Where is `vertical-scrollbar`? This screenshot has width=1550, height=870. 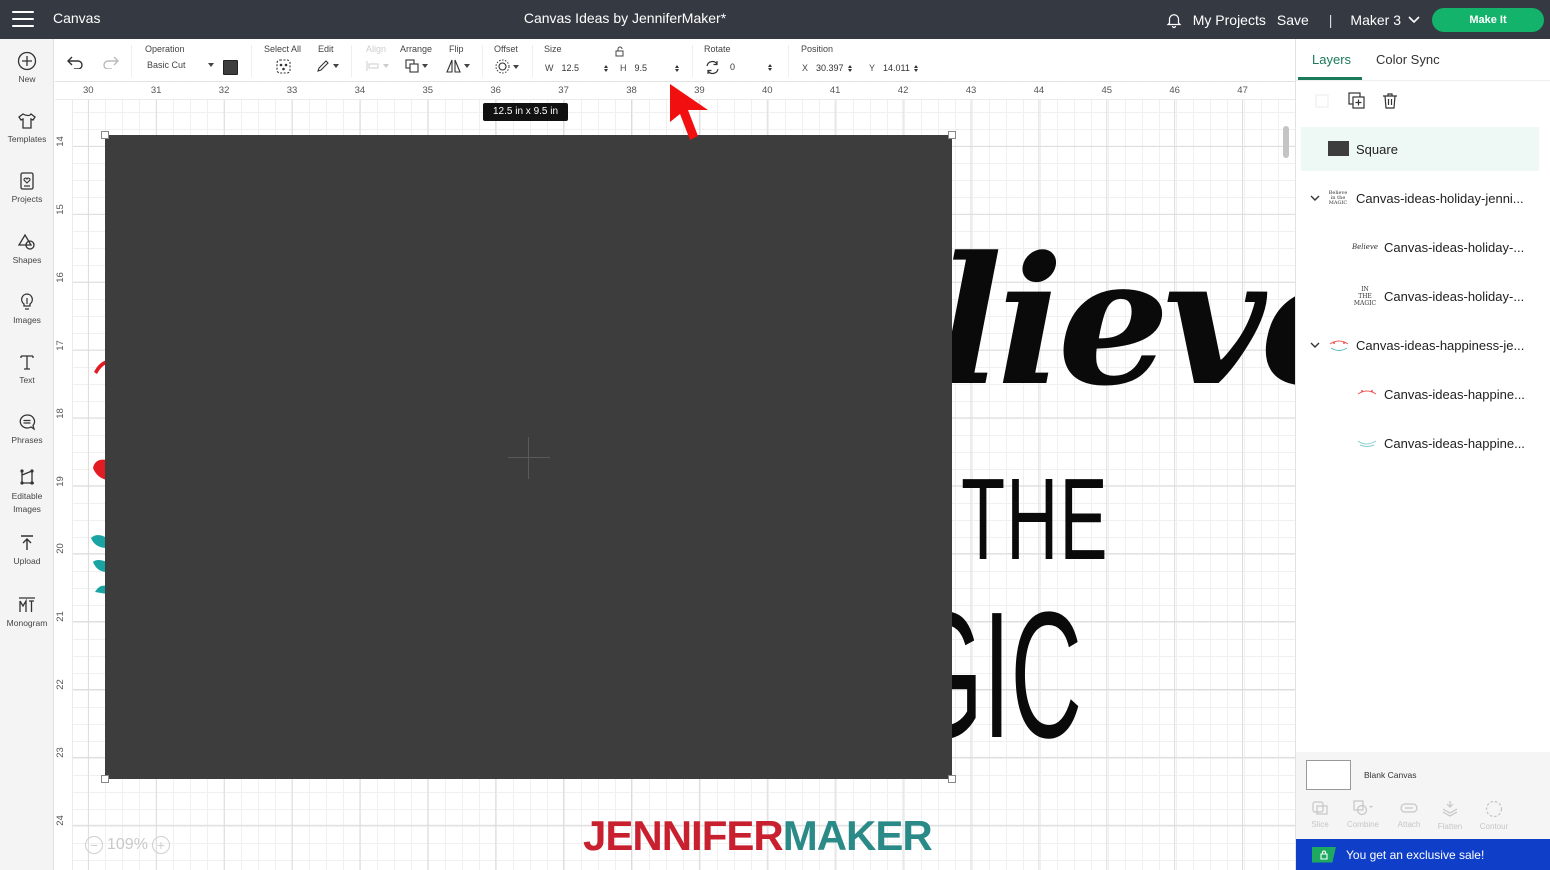 vertical-scrollbar is located at coordinates (1286, 142).